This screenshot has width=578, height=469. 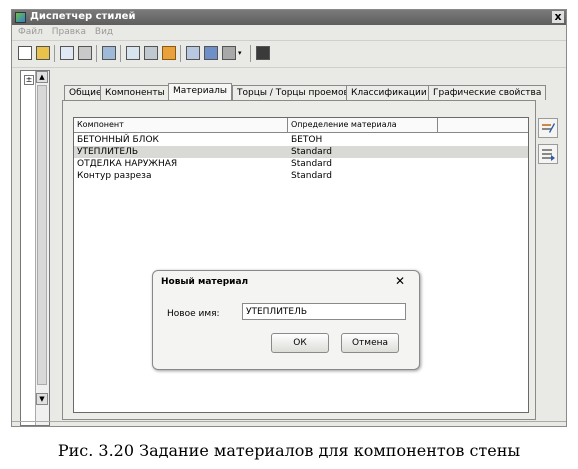 I want to click on tab-components: Компоненты, so click(x=135, y=92).